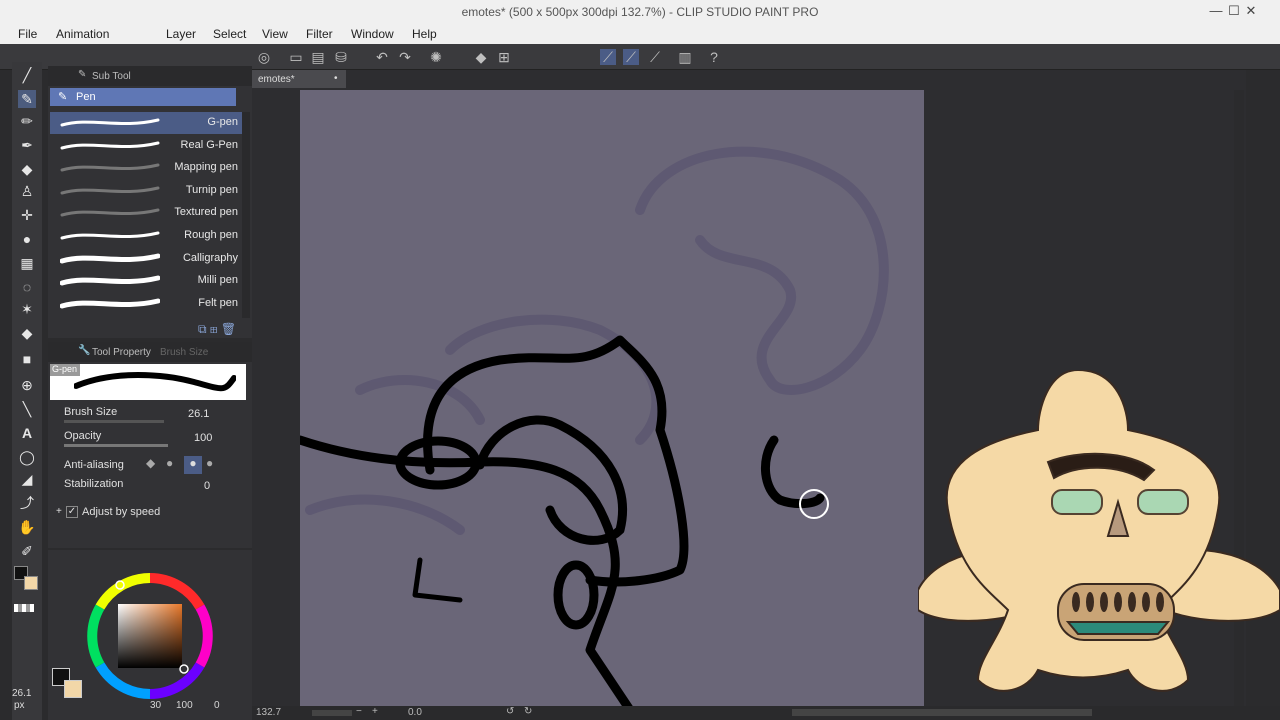 Image resolution: width=1280 pixels, height=720 pixels. Describe the element at coordinates (27, 239) in the screenshot. I see `blend-tool-icon: ●` at that location.